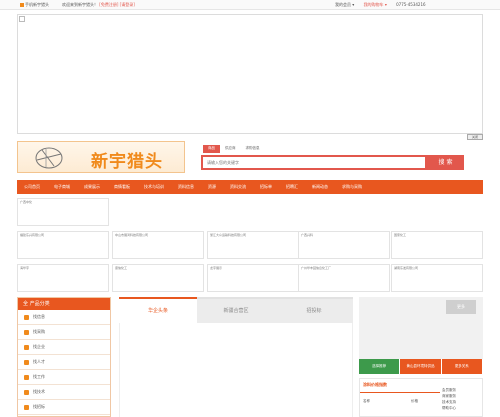 This screenshot has height=417, width=500. Describe the element at coordinates (421, 328) in the screenshot. I see `right-ad-box: 更多` at that location.